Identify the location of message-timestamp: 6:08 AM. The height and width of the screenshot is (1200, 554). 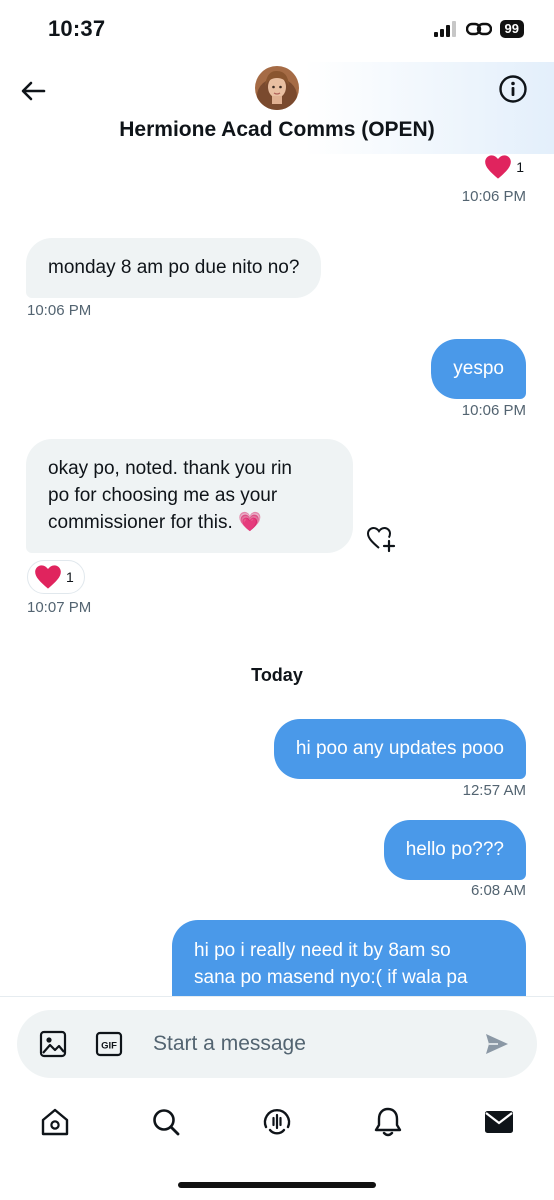
(498, 890).